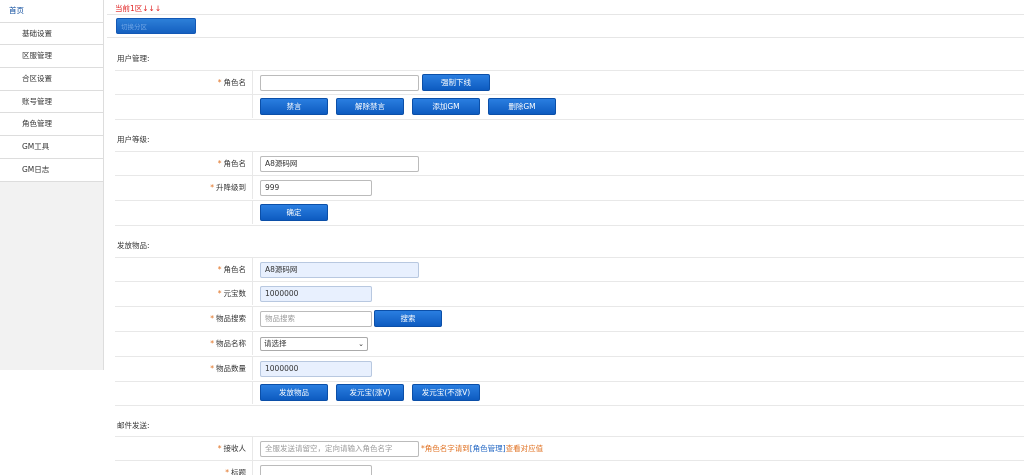 This screenshot has width=1024, height=475. Describe the element at coordinates (52, 185) in the screenshot. I see `sidebar: 首页 基础设置 区服管理 合区设置 账号管理 角色管理 GM工具 GM日志` at that location.